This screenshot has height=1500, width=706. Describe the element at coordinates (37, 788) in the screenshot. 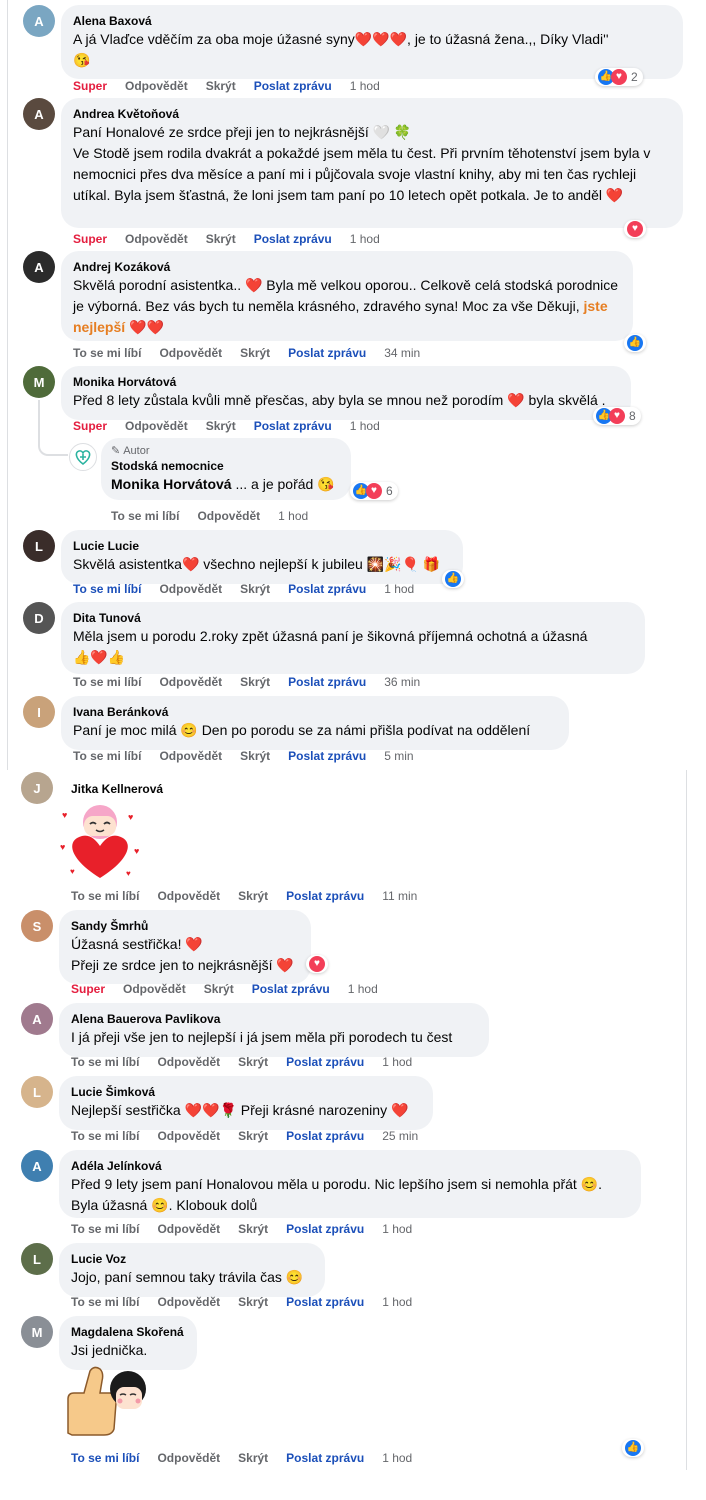

I see `avatar: J` at that location.